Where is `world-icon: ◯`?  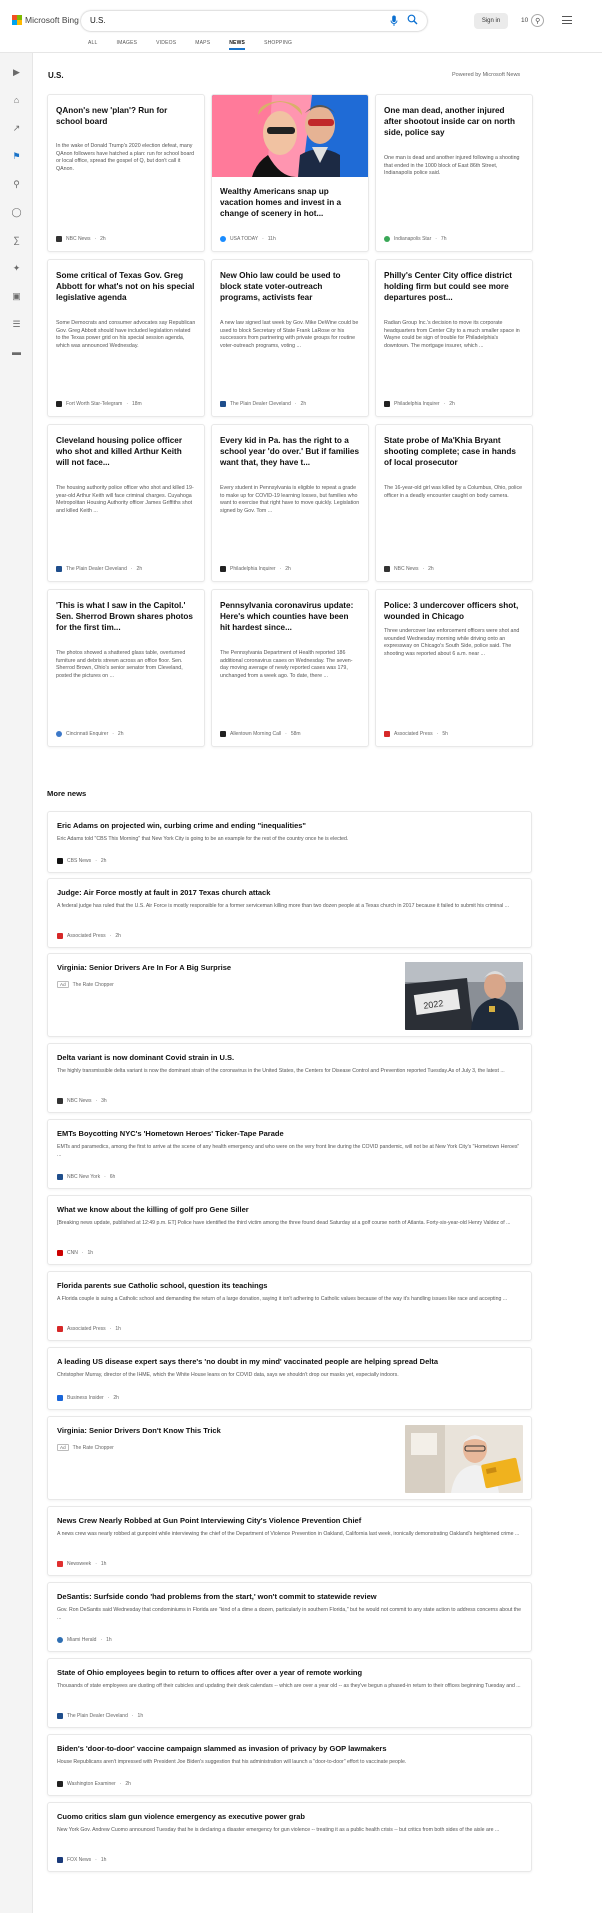 world-icon: ◯ is located at coordinates (16, 212).